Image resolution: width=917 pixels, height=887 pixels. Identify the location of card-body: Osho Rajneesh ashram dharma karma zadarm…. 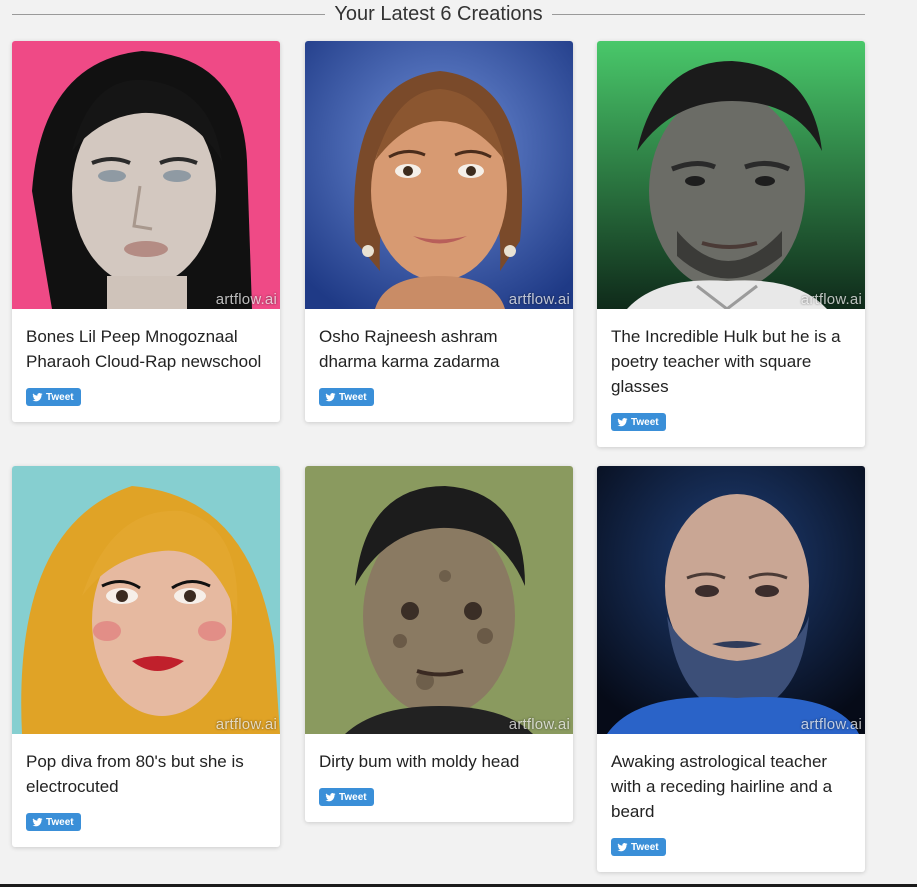
(439, 365).